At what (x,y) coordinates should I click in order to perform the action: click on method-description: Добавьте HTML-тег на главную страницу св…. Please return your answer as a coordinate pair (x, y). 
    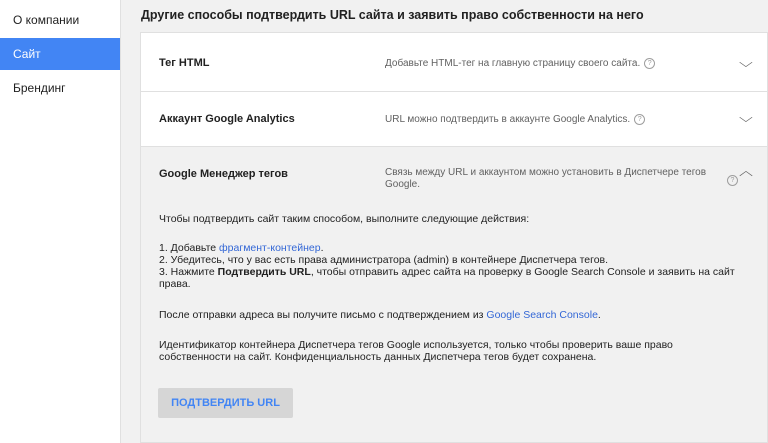
    Looking at the image, I should click on (520, 64).